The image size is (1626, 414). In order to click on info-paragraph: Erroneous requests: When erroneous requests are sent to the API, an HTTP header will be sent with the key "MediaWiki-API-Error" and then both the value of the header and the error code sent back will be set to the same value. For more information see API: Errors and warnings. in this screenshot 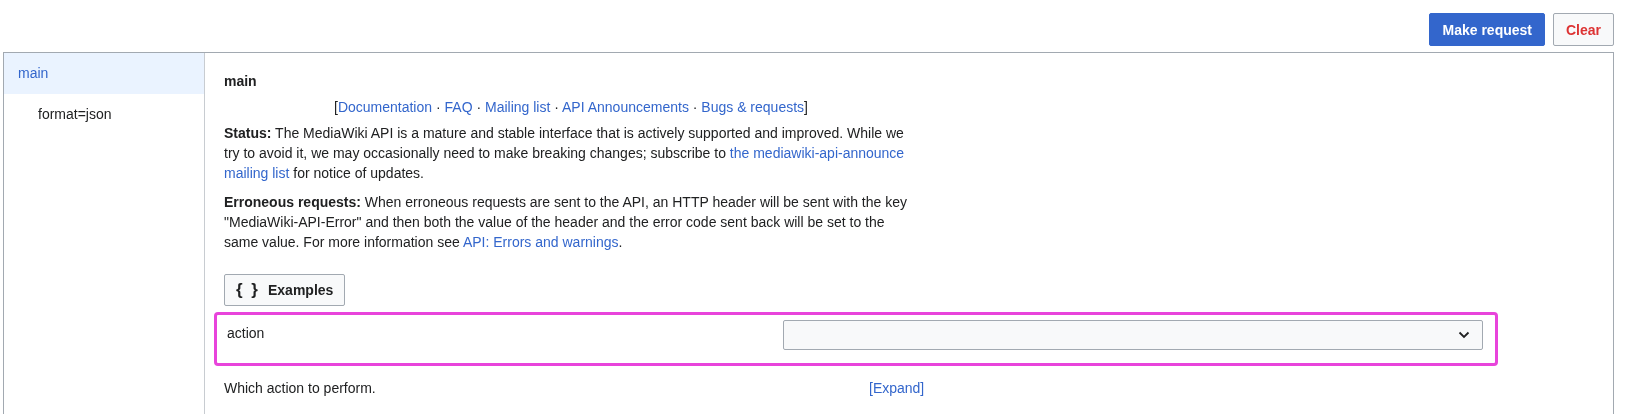, I will do `click(566, 222)`.